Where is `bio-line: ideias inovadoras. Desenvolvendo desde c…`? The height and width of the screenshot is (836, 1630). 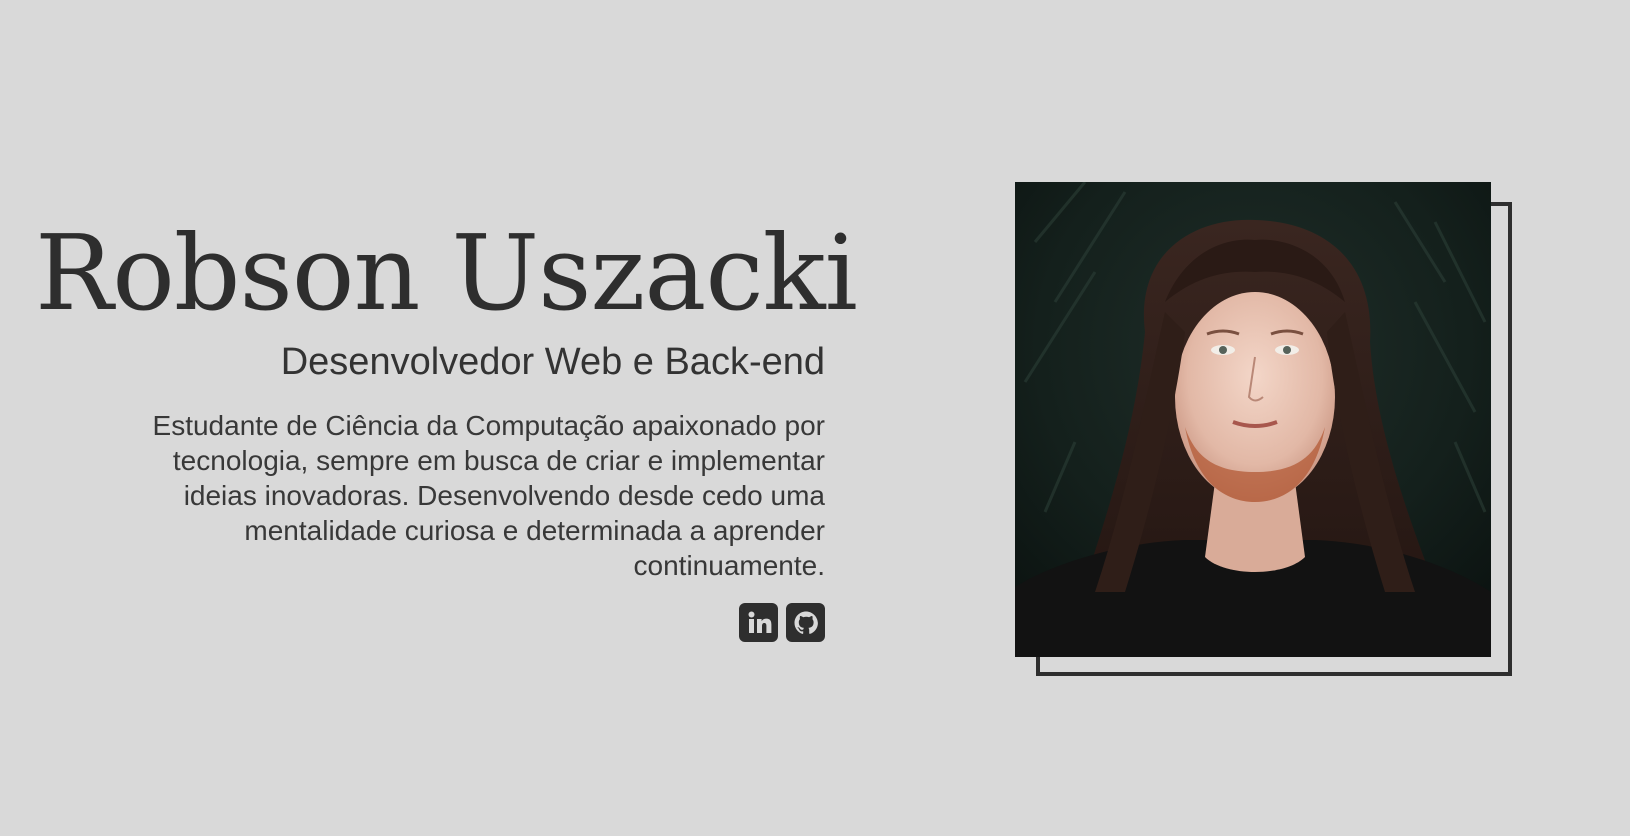 bio-line: ideias inovadoras. Desenvolvendo desde c… is located at coordinates (504, 495).